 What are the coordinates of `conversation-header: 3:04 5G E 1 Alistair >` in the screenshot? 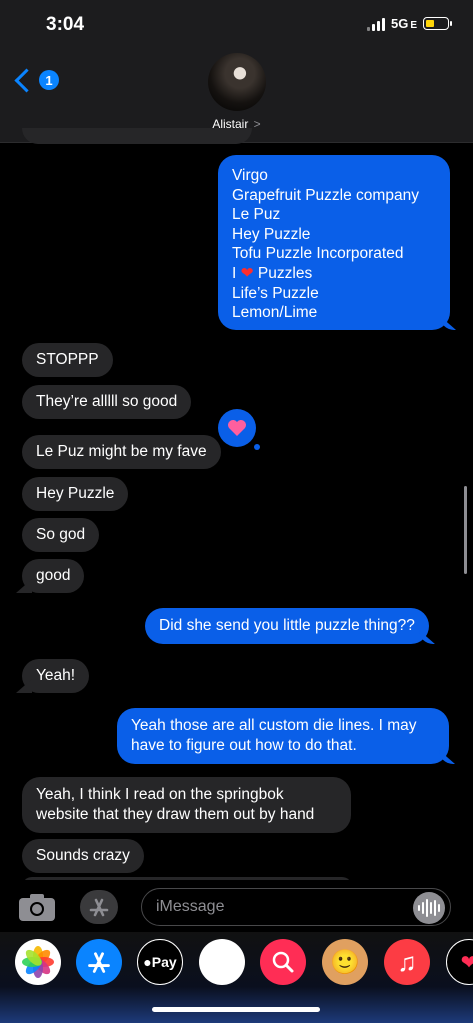 It's located at (236, 71).